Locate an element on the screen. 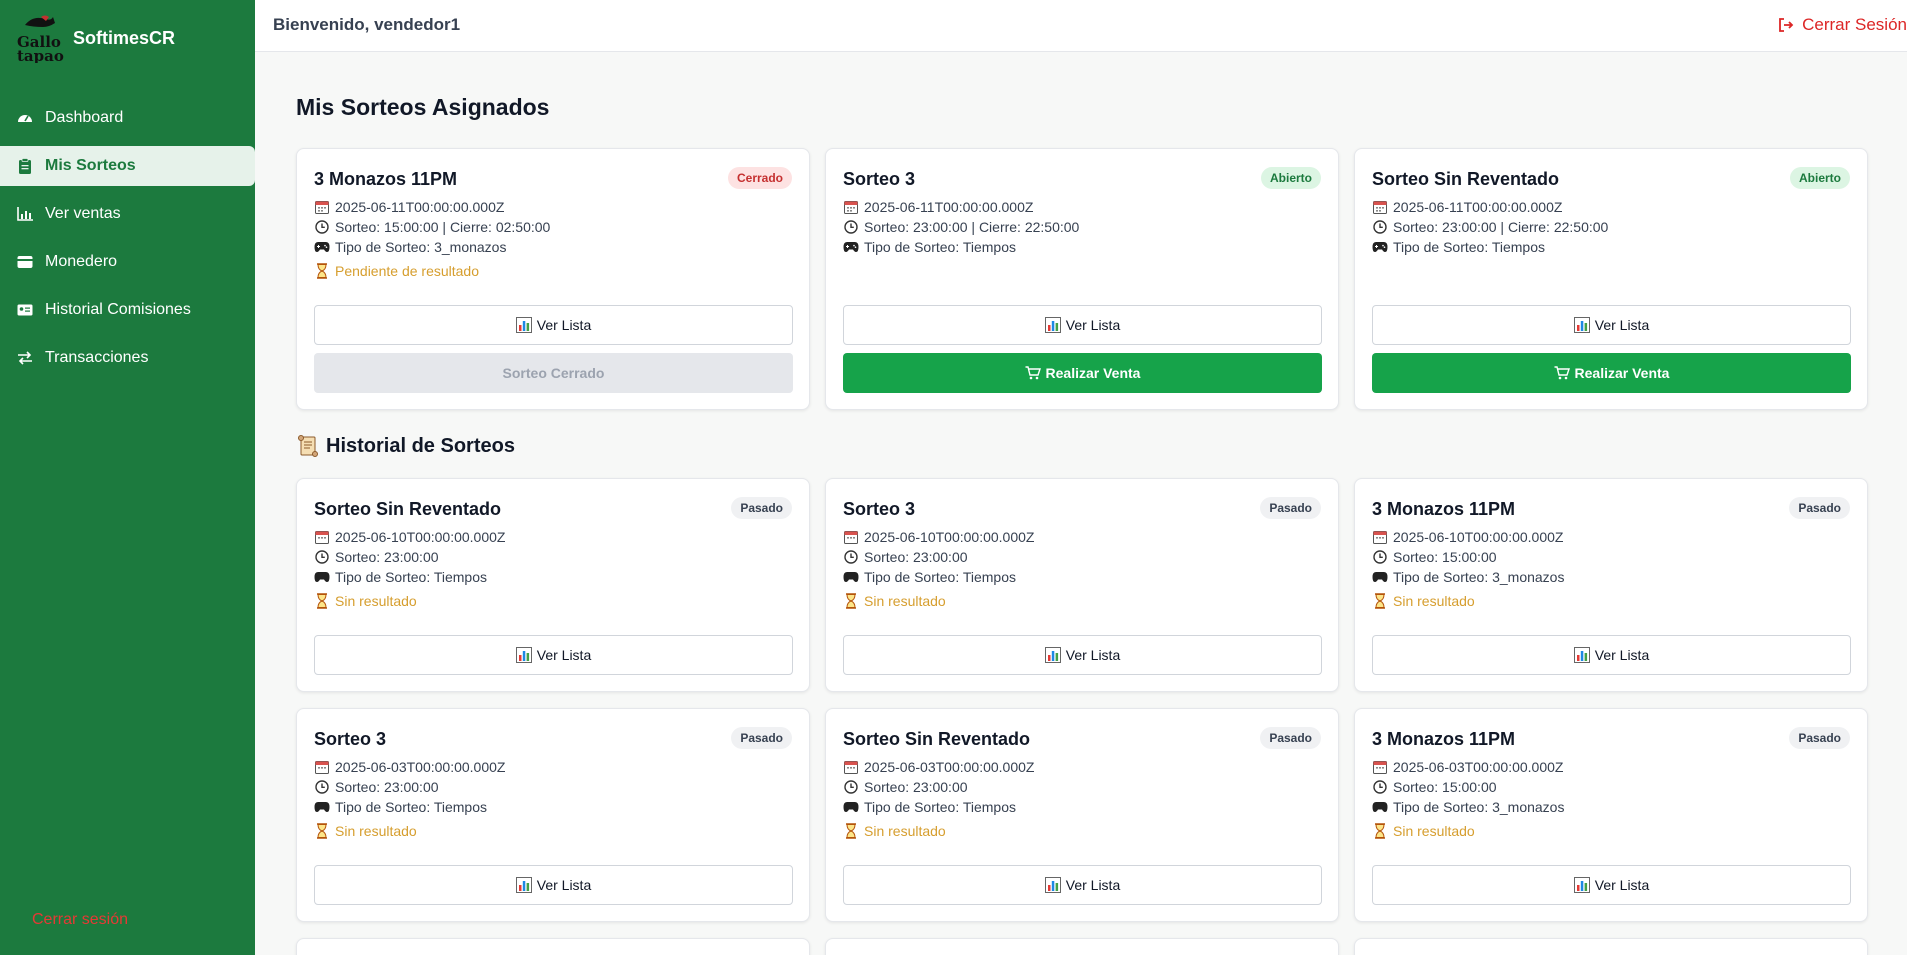 The height and width of the screenshot is (955, 1907). history-title: Historial de Sorteos is located at coordinates (405, 446).